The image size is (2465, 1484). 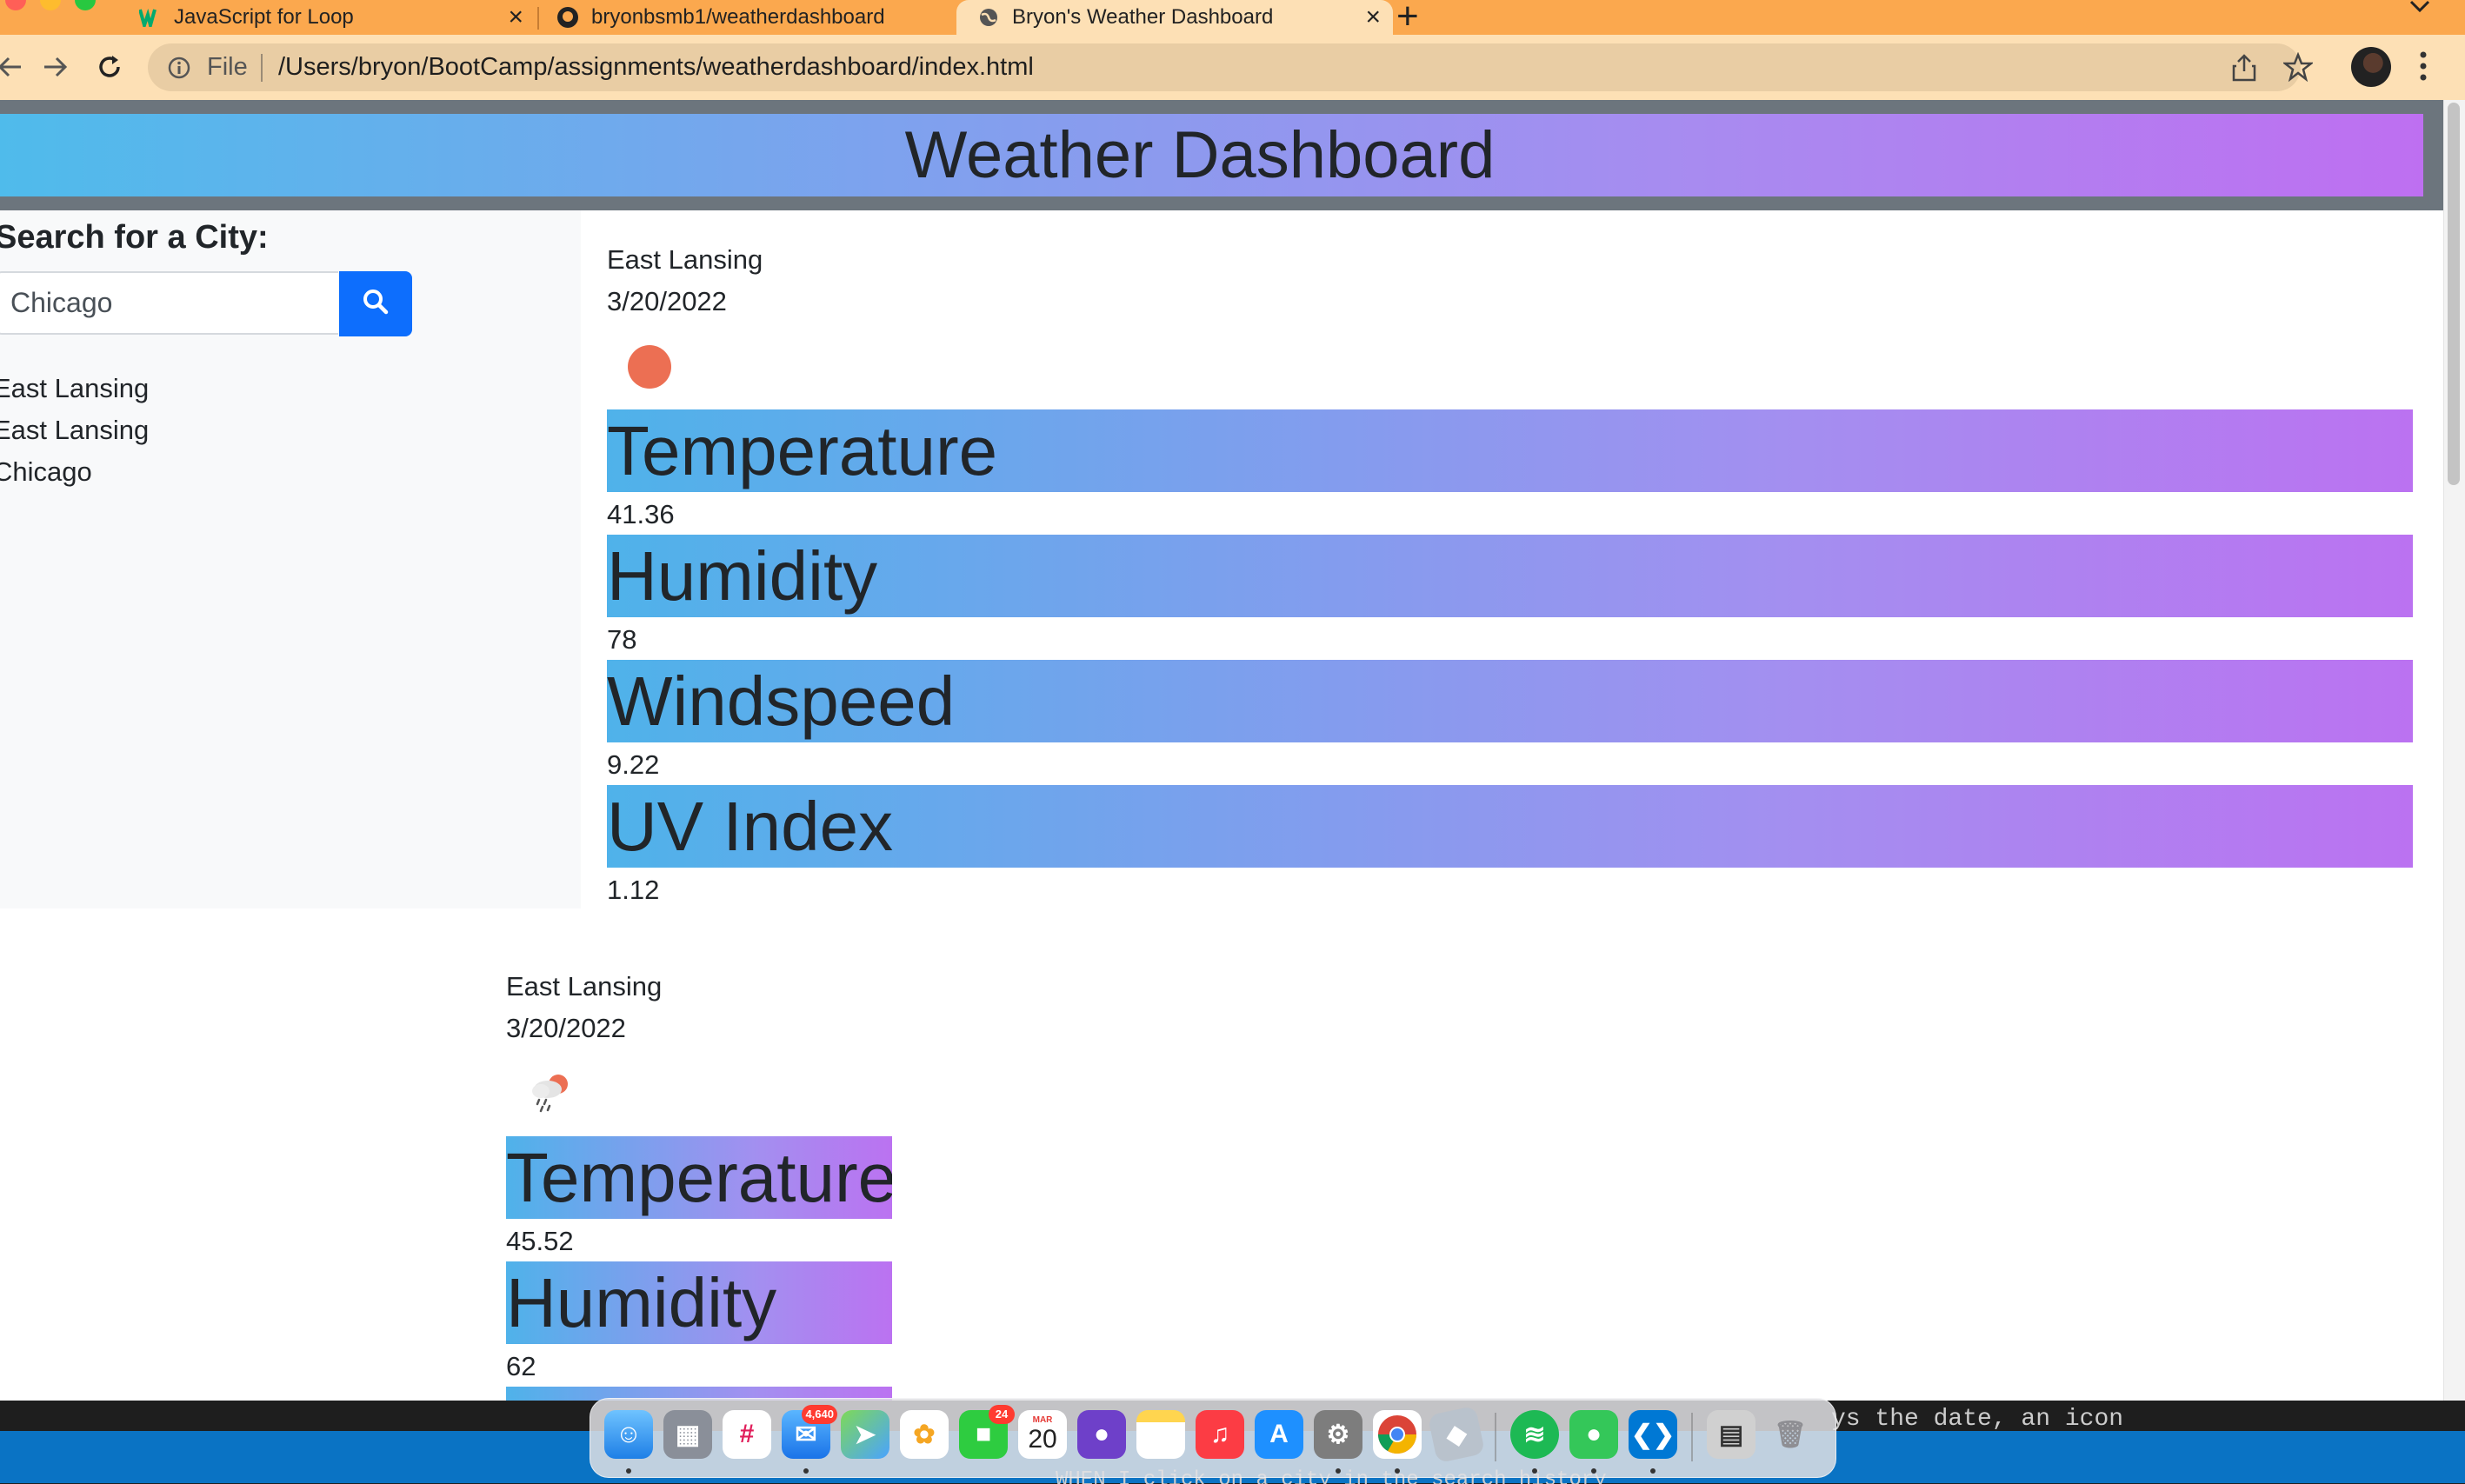 I want to click on calendar-icon: MAR 20, so click(x=1042, y=1434).